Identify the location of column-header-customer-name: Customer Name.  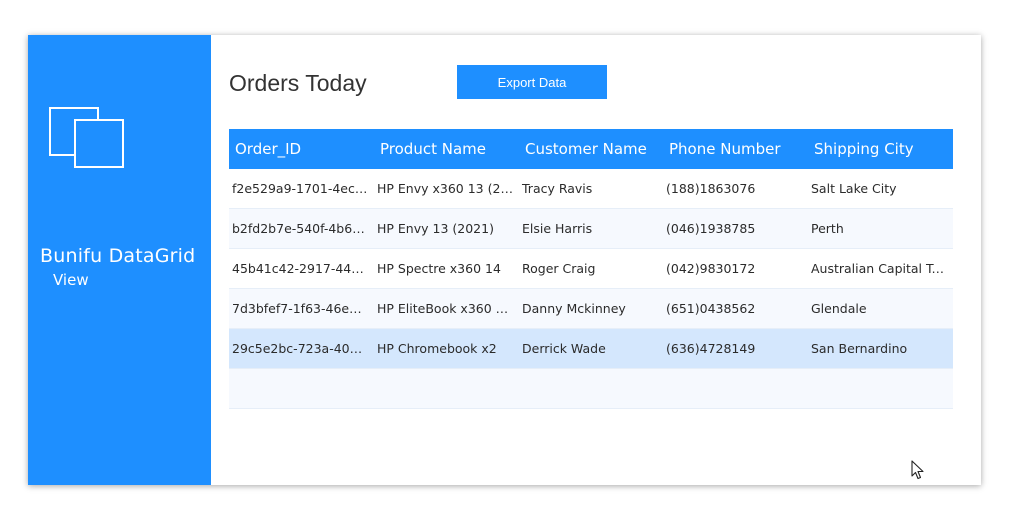
(591, 149).